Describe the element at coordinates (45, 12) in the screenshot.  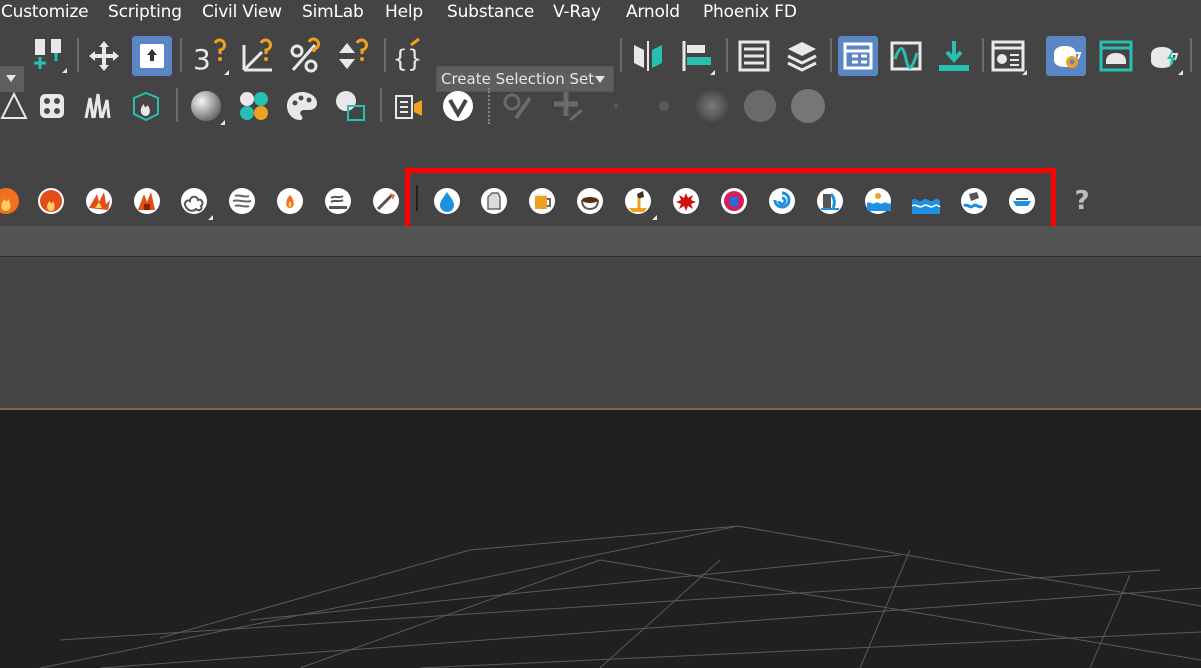
I see `menu-customize: Customize` at that location.